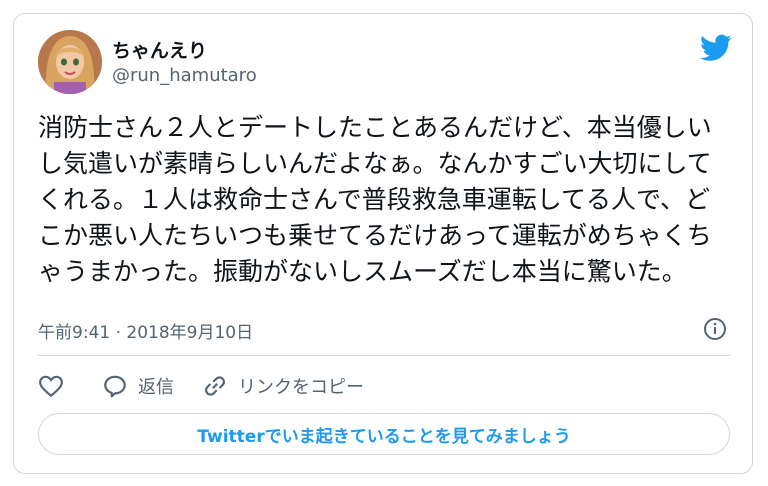  I want to click on cta-label: Twitterでいま起きていることを見てみましょう, so click(384, 436).